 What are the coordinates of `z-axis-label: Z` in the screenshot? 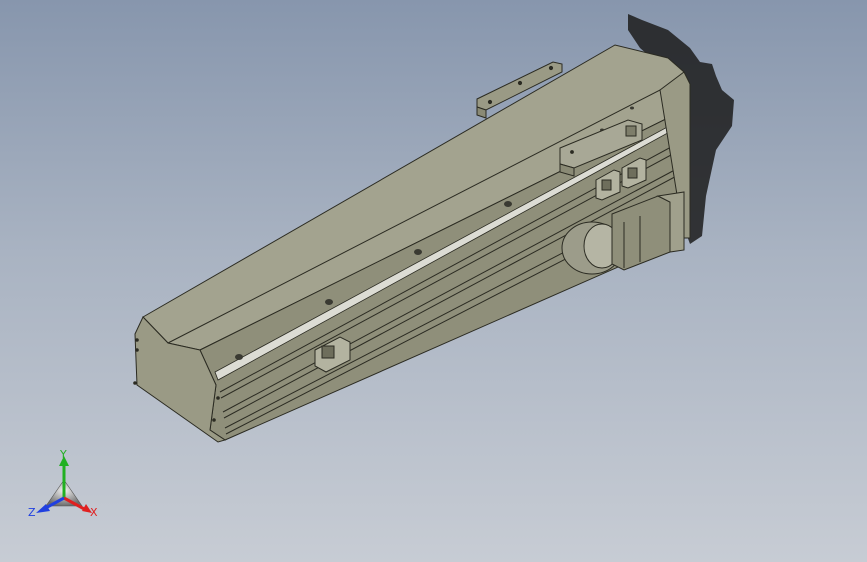 It's located at (32, 512).